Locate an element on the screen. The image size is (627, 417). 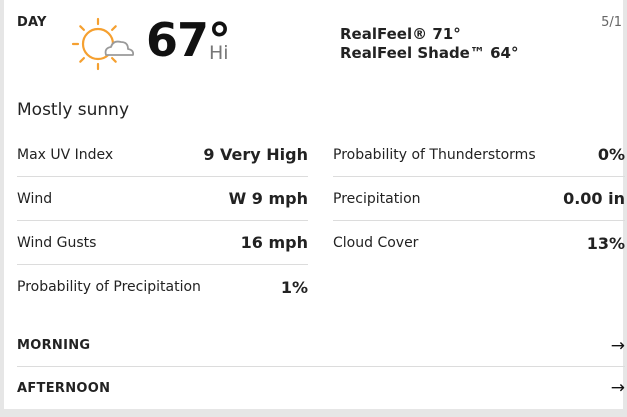
detail-row-precip-probability: Probability of Precipitation 1% is located at coordinates (162, 287).